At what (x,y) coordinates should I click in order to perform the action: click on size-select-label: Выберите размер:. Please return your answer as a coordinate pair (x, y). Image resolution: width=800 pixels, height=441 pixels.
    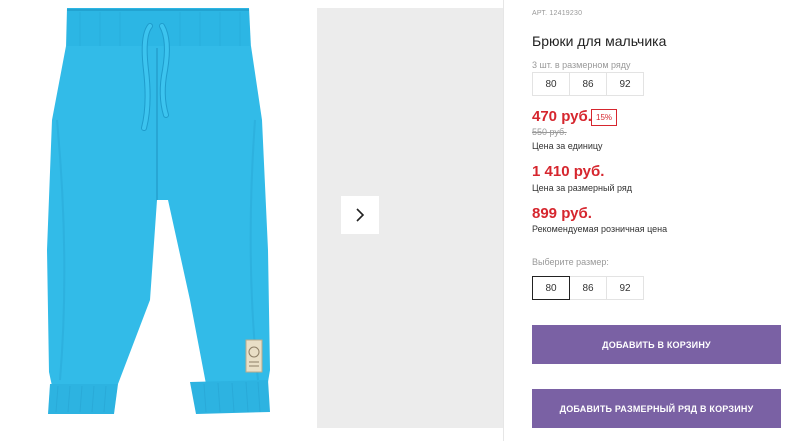
    Looking at the image, I should click on (570, 262).